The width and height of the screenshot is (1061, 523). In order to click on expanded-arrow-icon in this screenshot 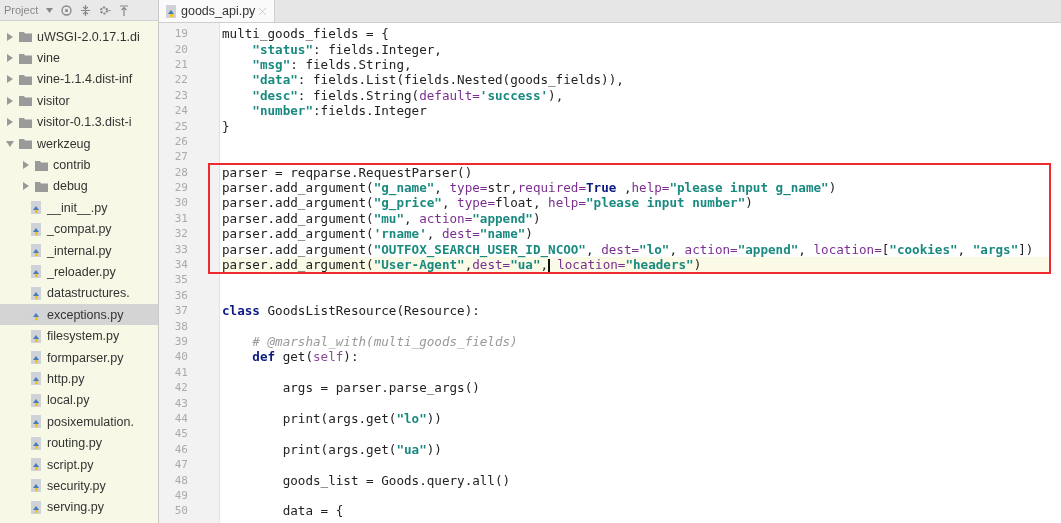, I will do `click(10, 143)`.